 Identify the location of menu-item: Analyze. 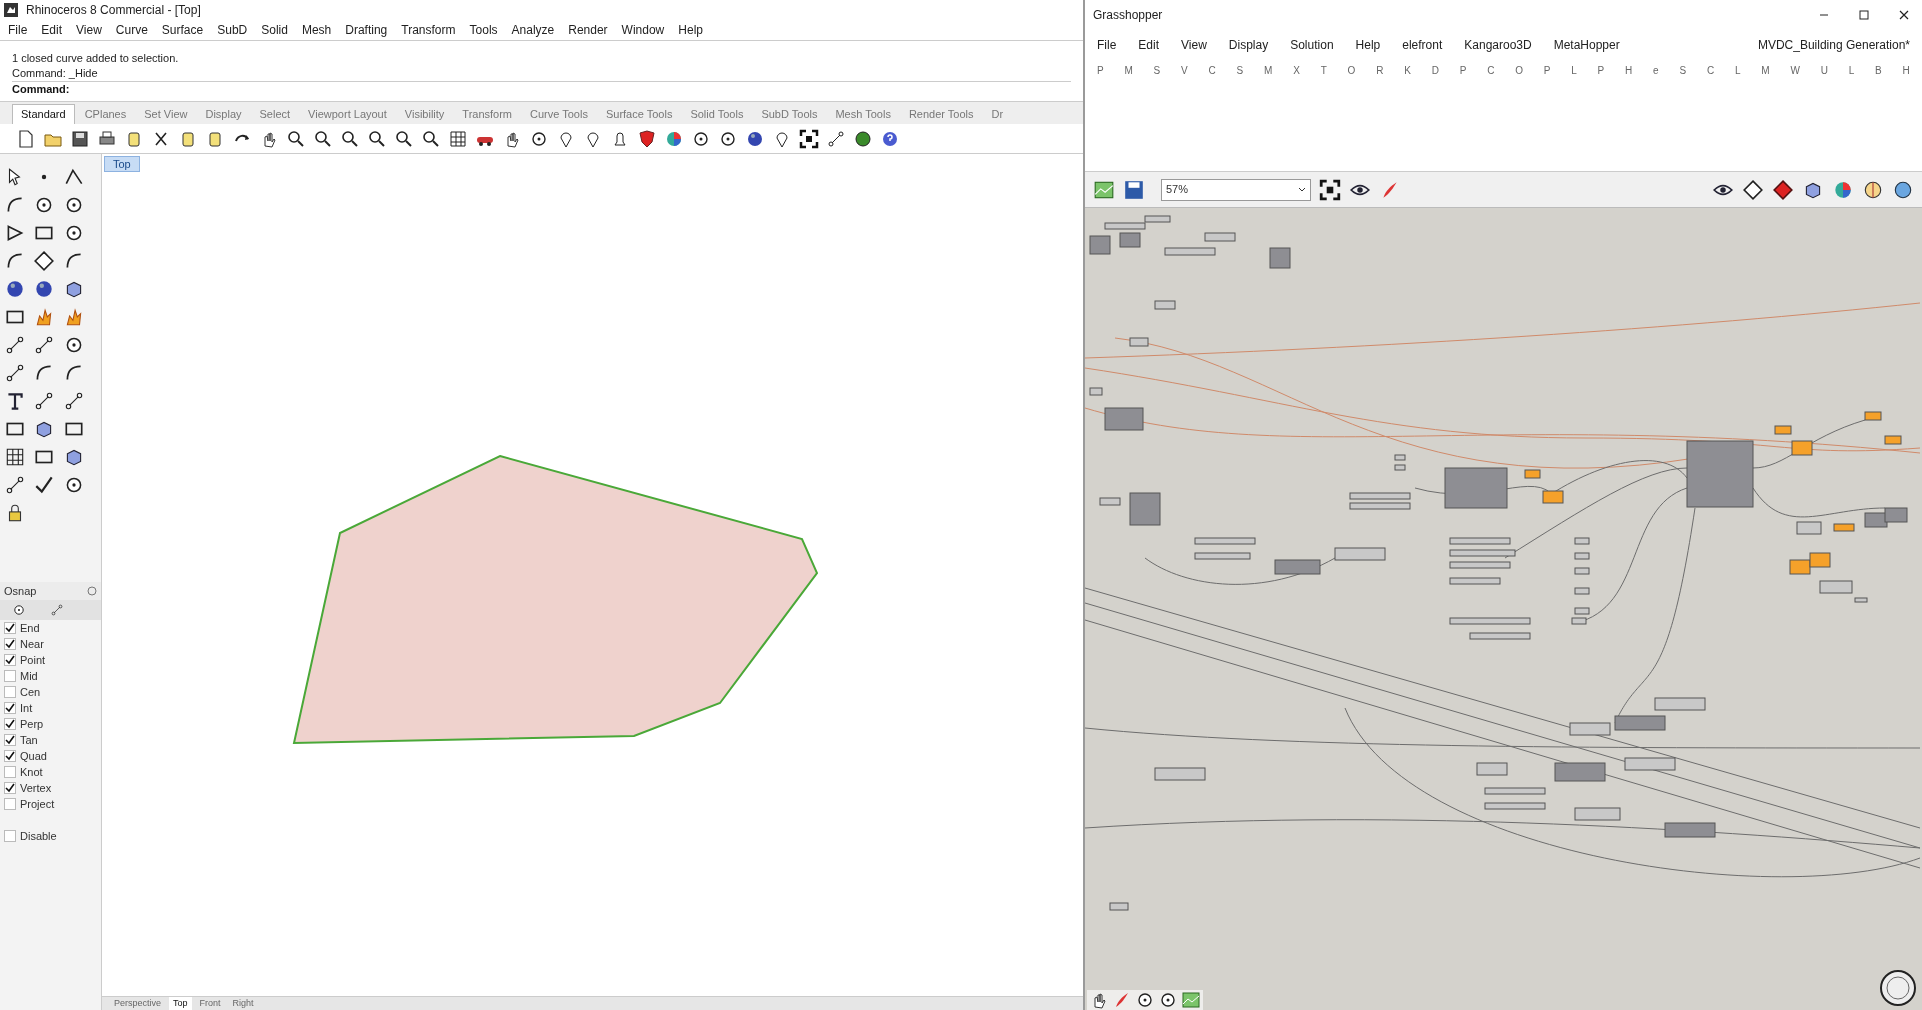
(533, 30).